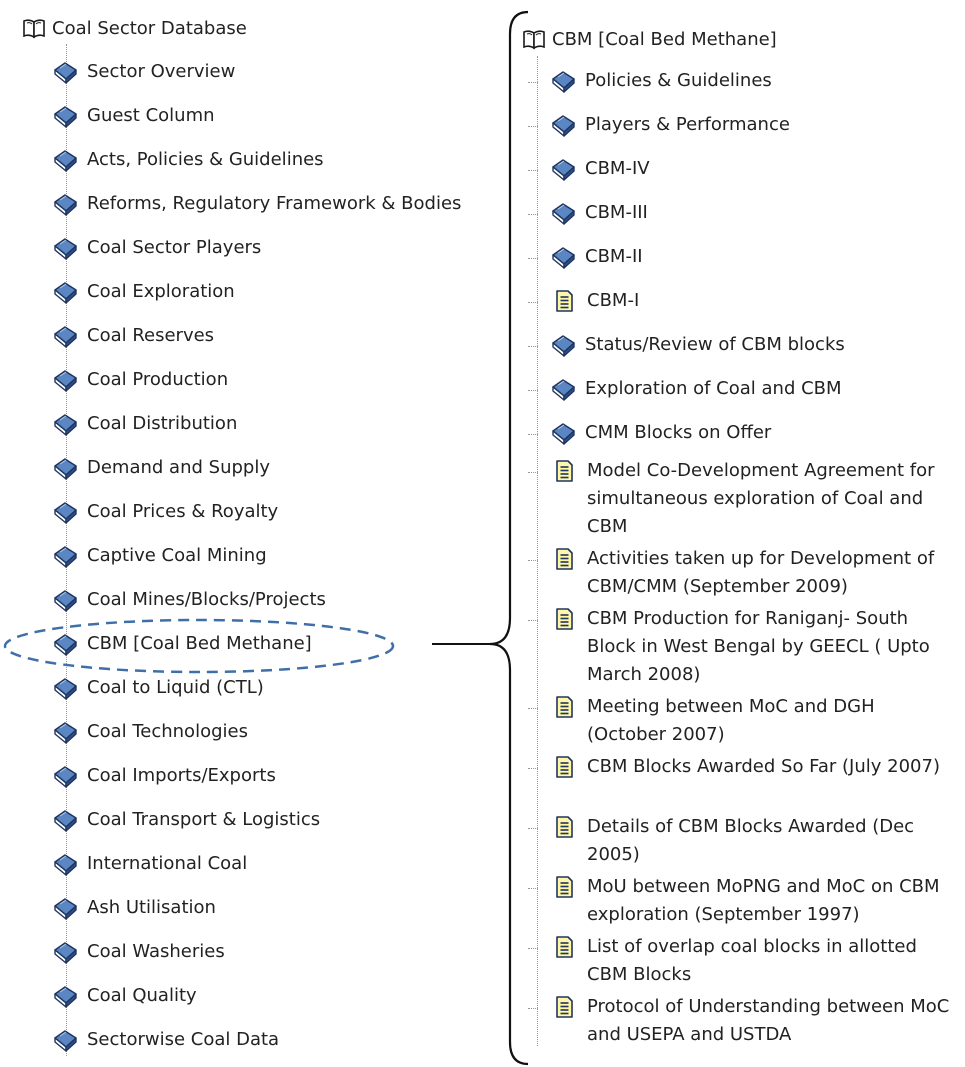 This screenshot has height=1067, width=965. Describe the element at coordinates (256, 204) in the screenshot. I see `left-tree-item: Reforms, Regulatory Framework & Bodies` at that location.